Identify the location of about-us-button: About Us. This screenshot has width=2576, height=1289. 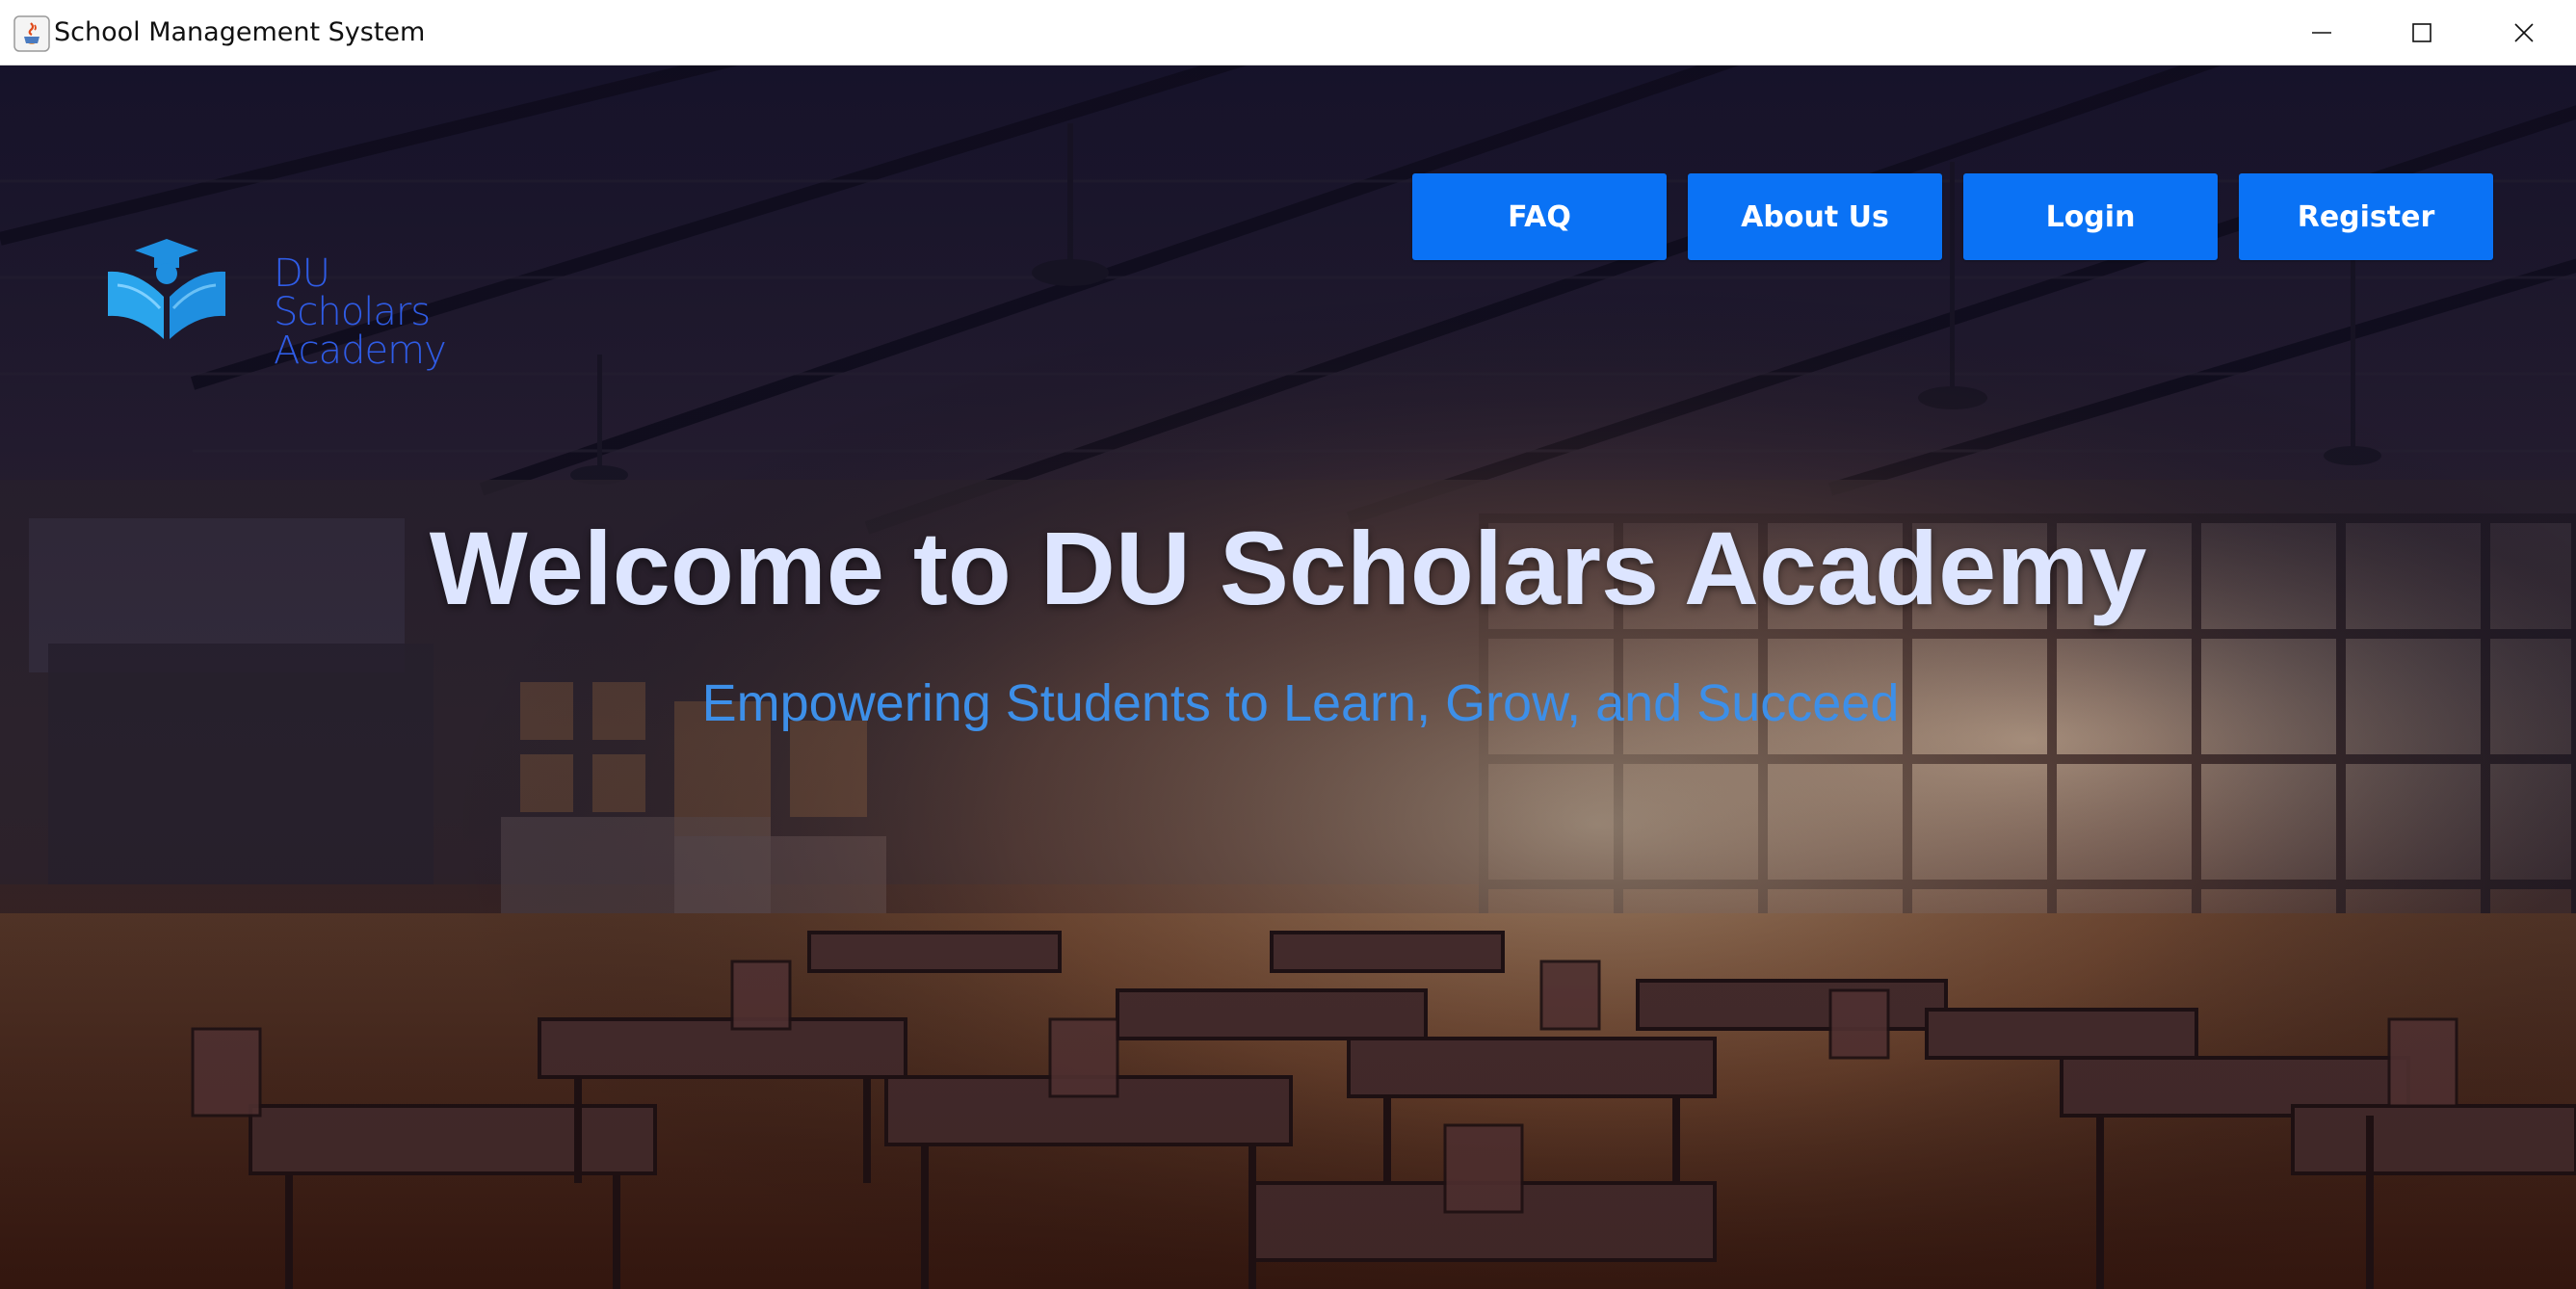
(1815, 216).